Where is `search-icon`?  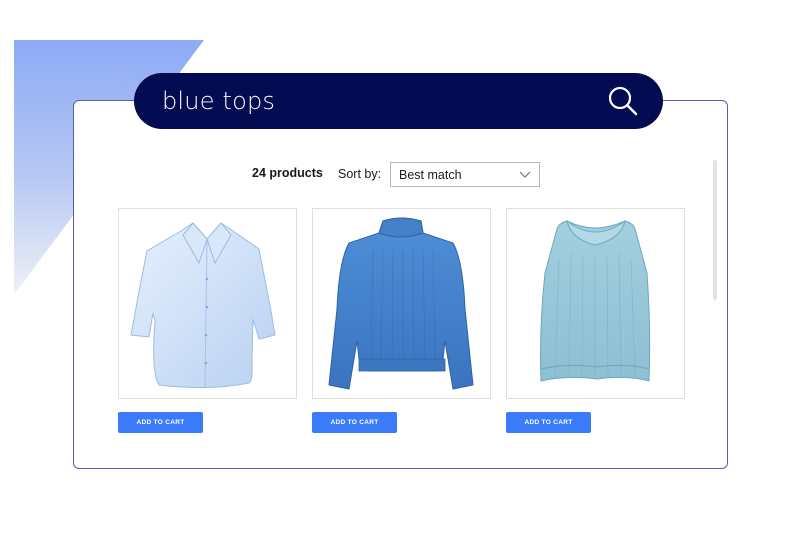
search-icon is located at coordinates (623, 101).